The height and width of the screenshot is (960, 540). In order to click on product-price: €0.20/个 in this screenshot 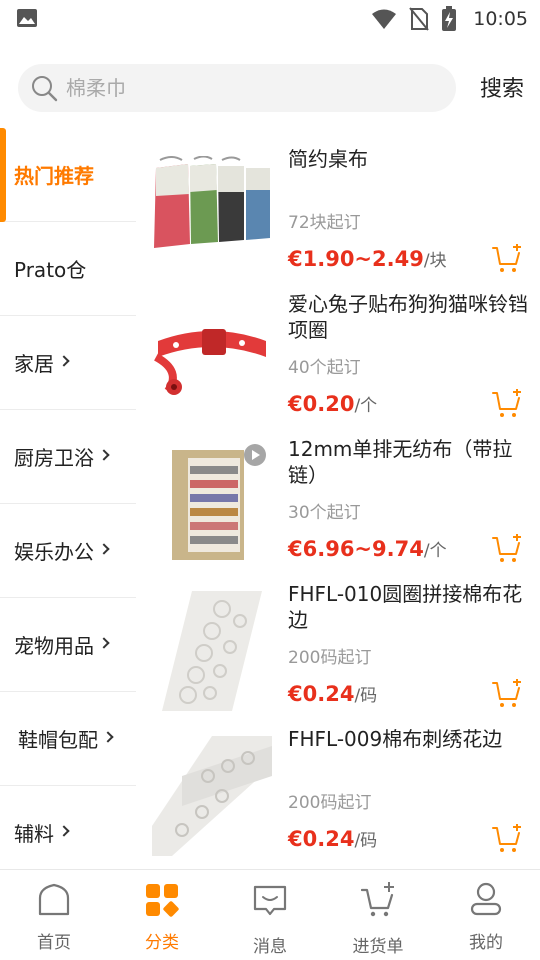, I will do `click(332, 403)`.